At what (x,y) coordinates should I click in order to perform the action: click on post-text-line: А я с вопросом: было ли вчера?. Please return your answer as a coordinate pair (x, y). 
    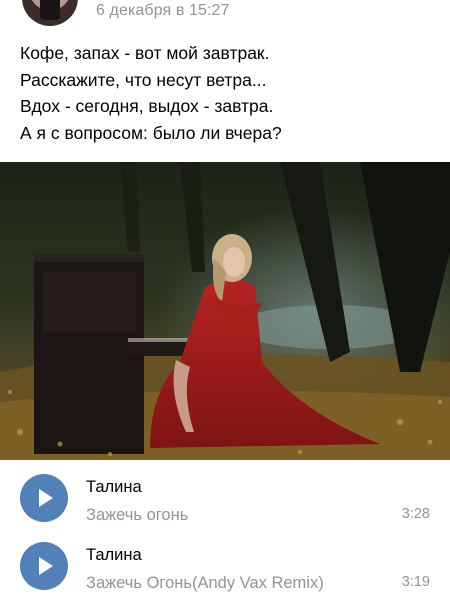
    Looking at the image, I should click on (151, 132).